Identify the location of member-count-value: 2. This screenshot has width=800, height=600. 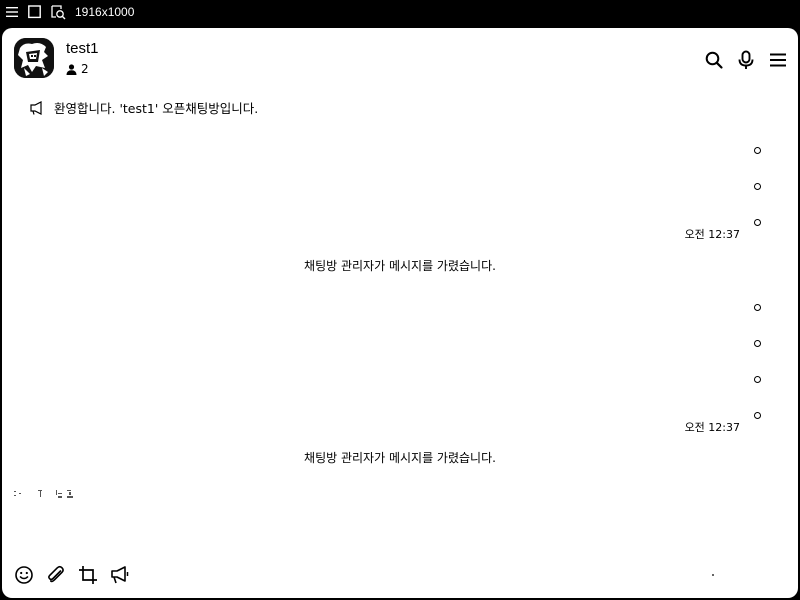
(85, 69).